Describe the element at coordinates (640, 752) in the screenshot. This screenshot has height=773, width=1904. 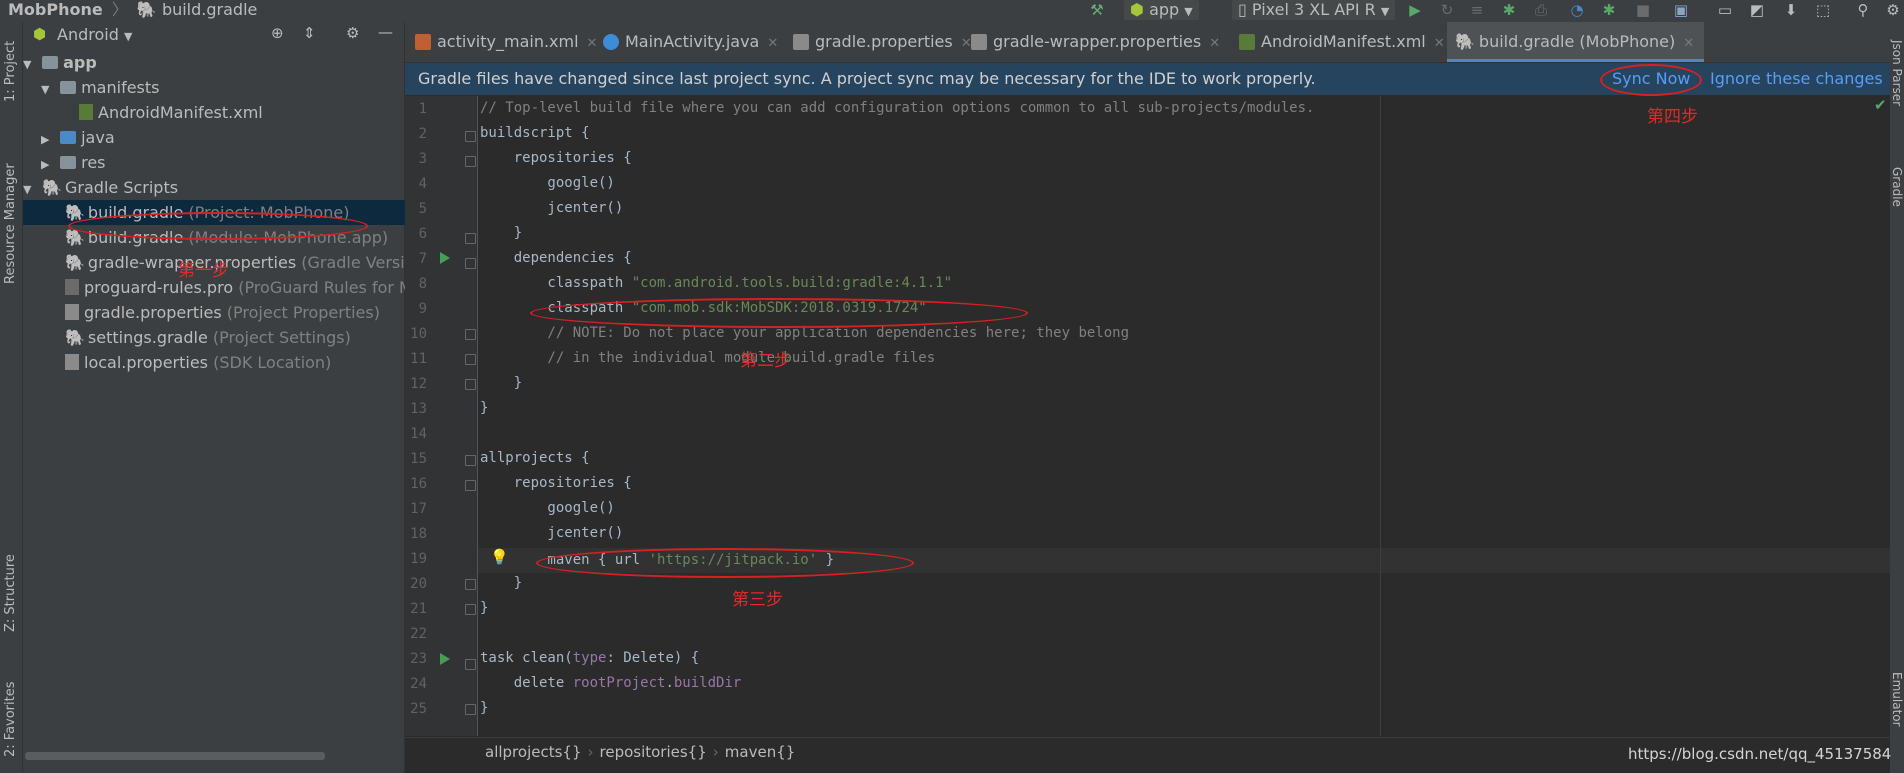
I see `breadcrumb-item: allprojects{} › repositories{} › maven{}` at that location.